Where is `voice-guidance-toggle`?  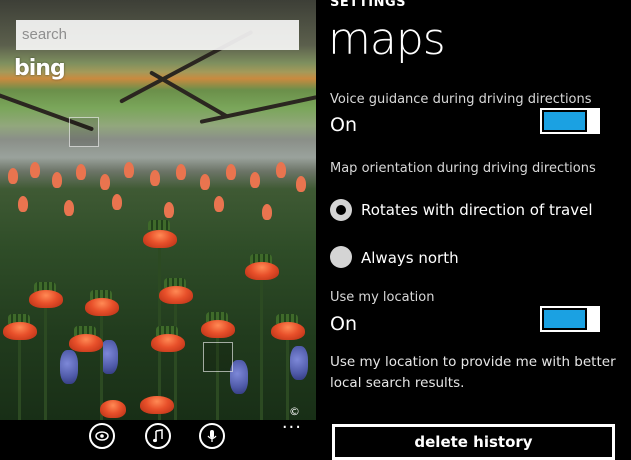
voice-guidance-toggle is located at coordinates (570, 121).